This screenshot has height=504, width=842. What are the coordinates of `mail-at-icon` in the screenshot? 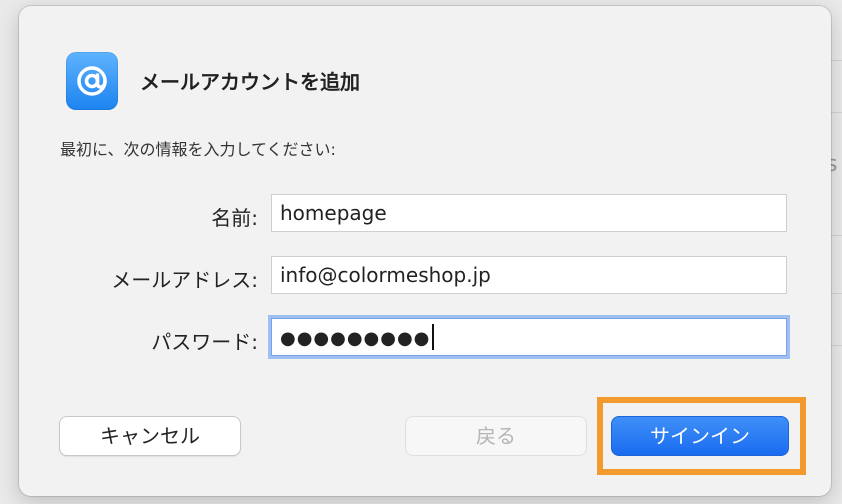 It's located at (92, 81).